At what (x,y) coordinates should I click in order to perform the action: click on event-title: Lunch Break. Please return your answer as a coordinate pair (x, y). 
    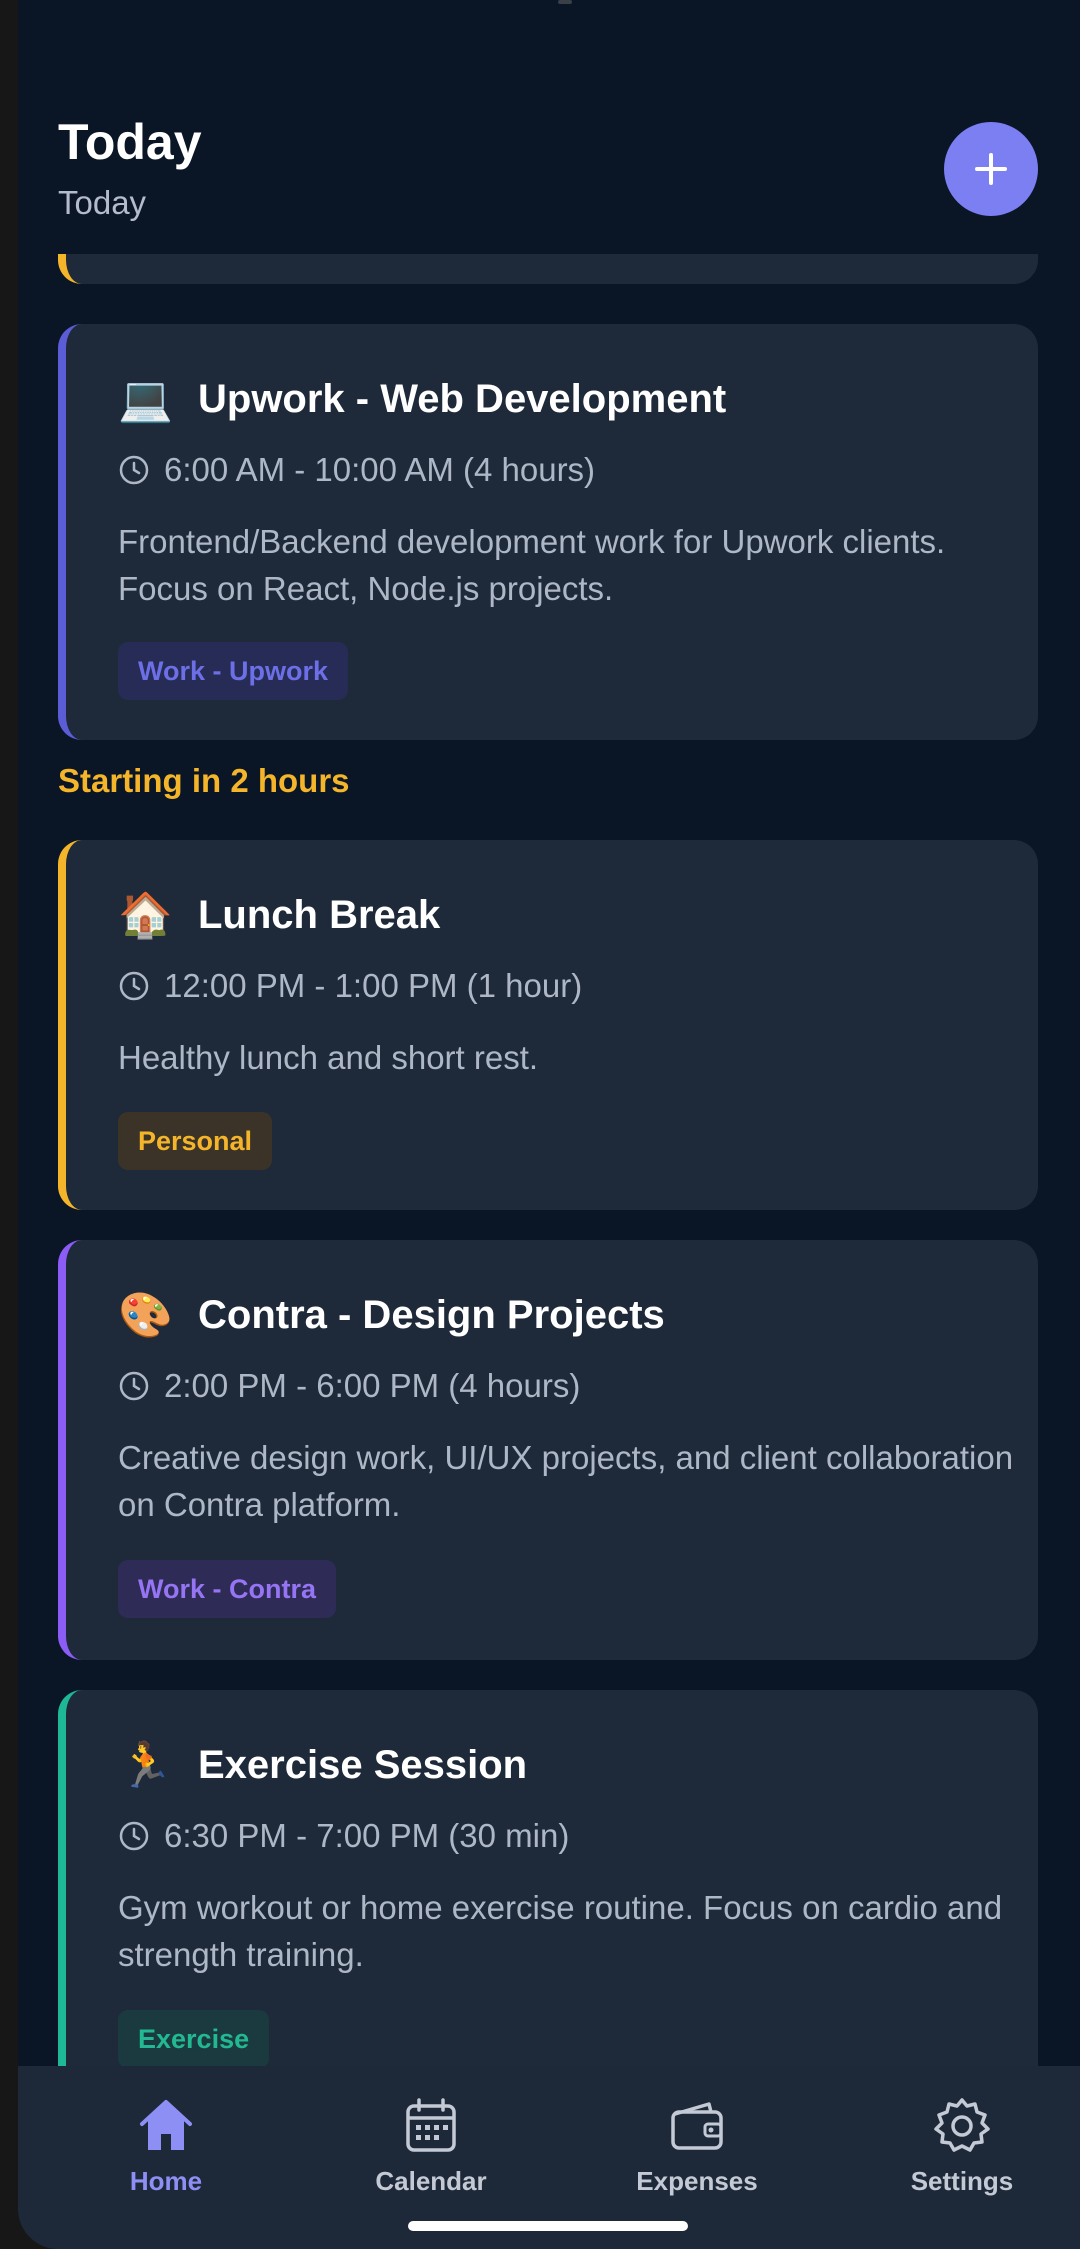
    Looking at the image, I should click on (319, 914).